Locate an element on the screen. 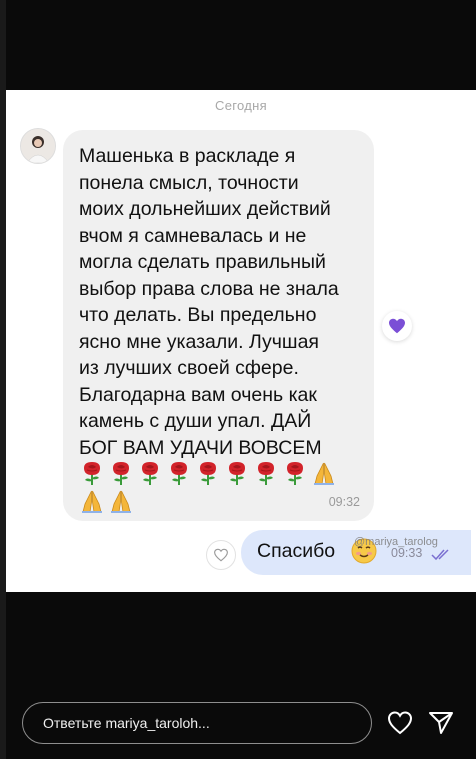  send-paper-plane-icon is located at coordinates (441, 723).